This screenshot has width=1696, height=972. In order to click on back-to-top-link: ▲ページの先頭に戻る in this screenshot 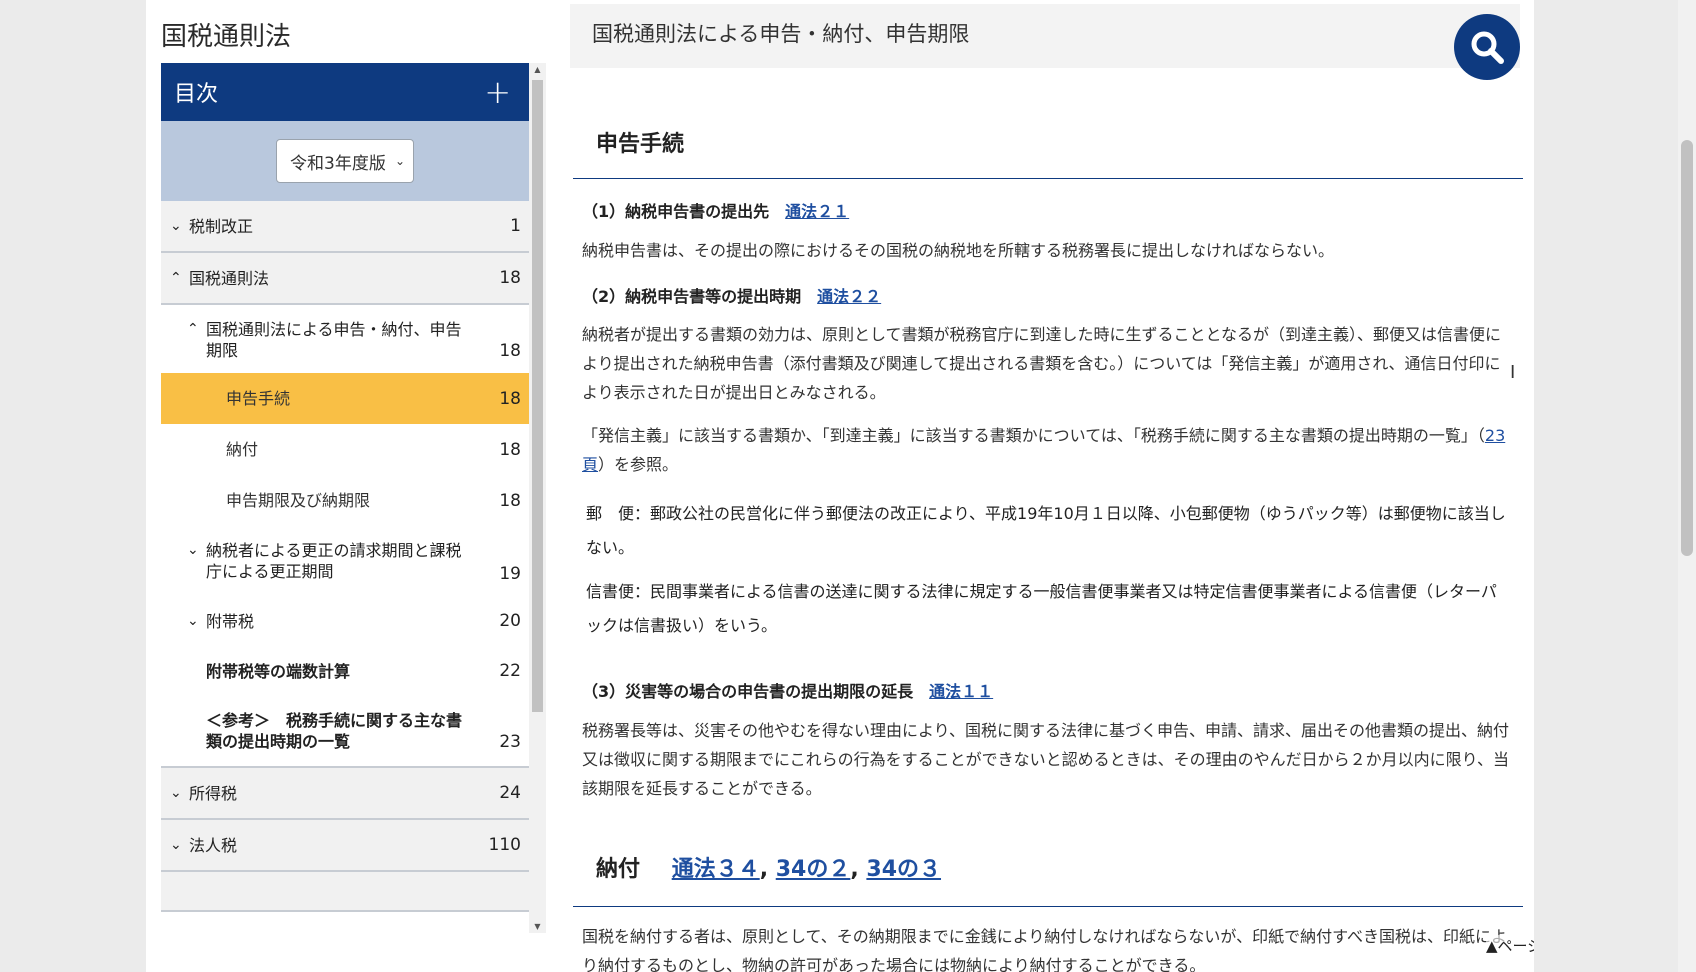, I will do `click(1510, 945)`.